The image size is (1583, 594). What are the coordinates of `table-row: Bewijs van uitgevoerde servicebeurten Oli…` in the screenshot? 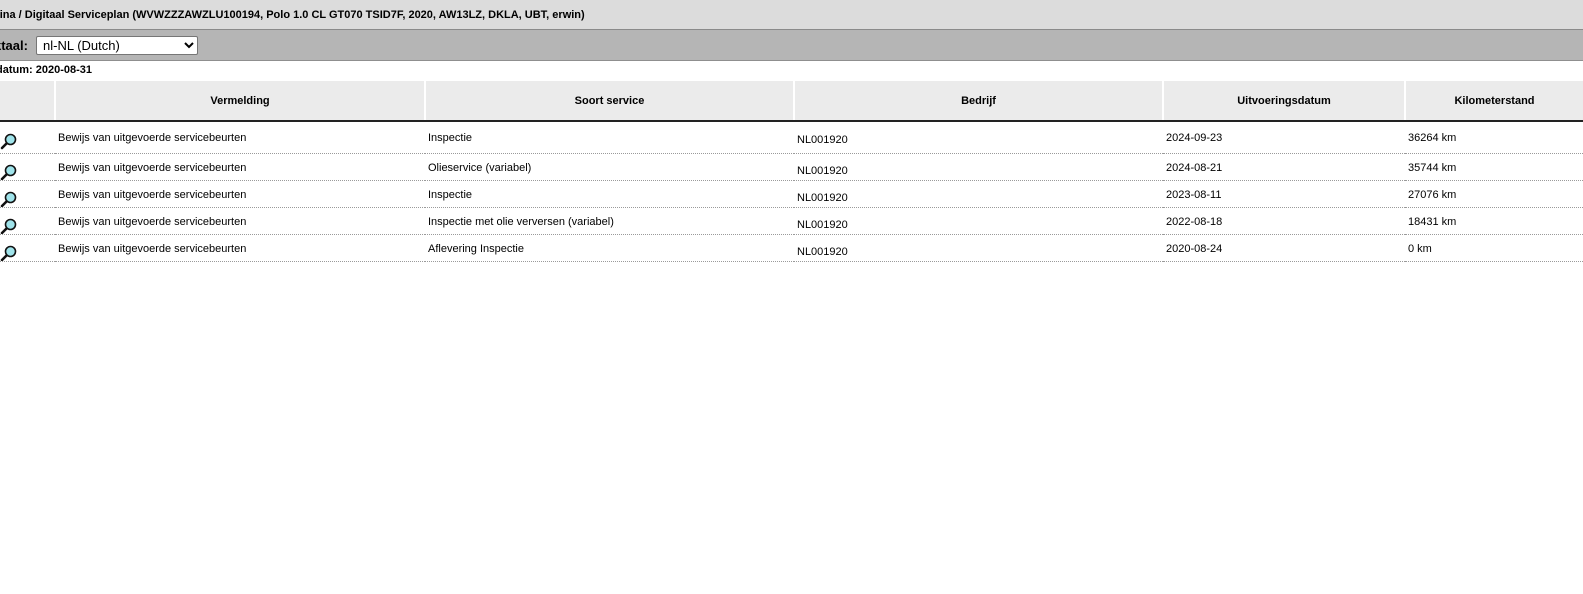 It's located at (791, 167).